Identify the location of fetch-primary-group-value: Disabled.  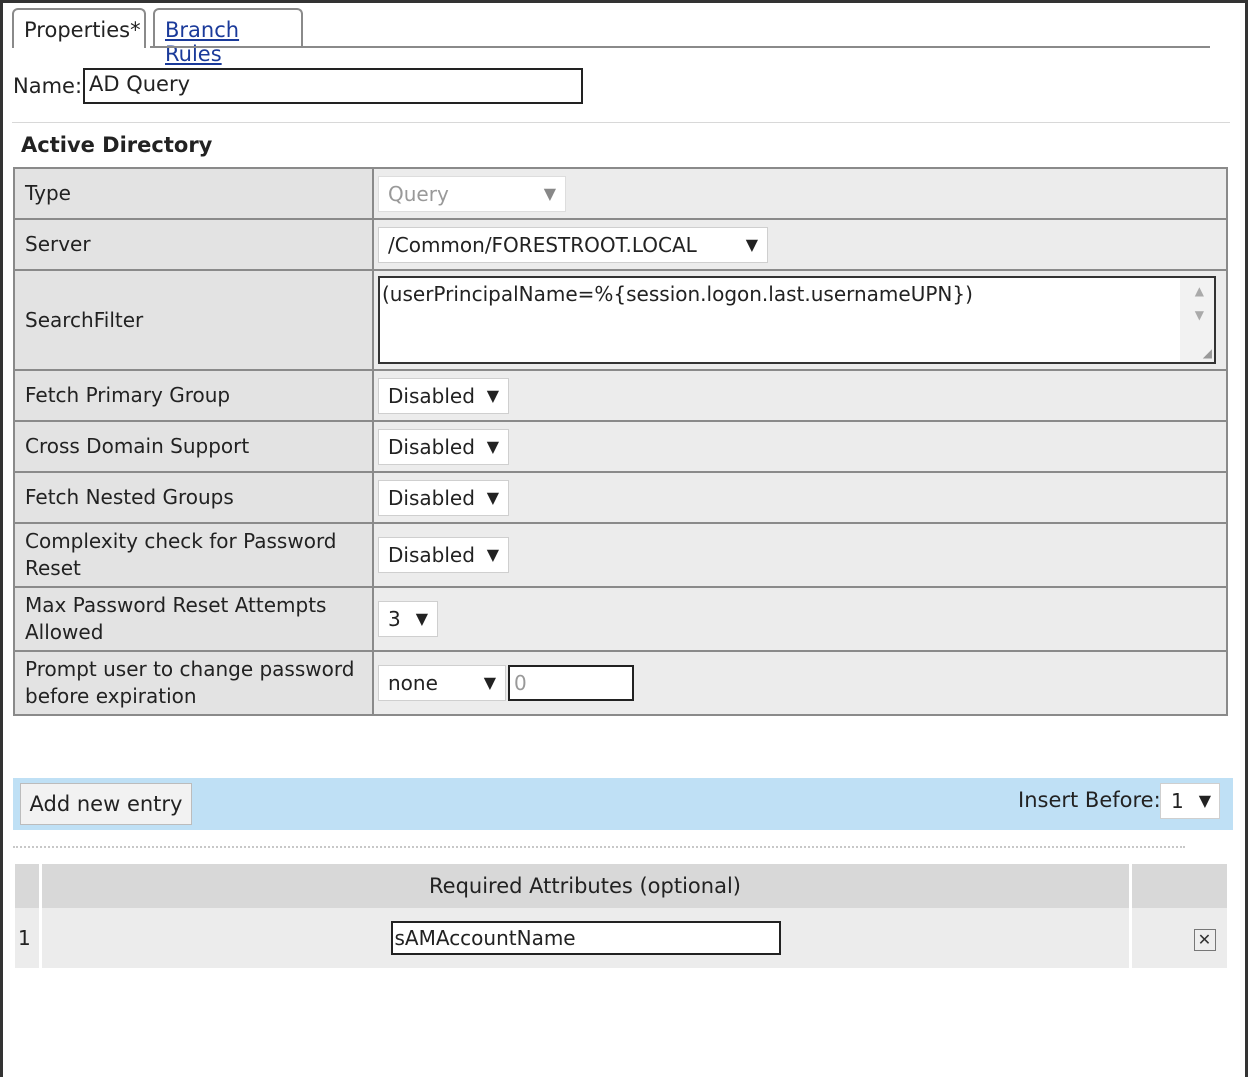
(431, 395).